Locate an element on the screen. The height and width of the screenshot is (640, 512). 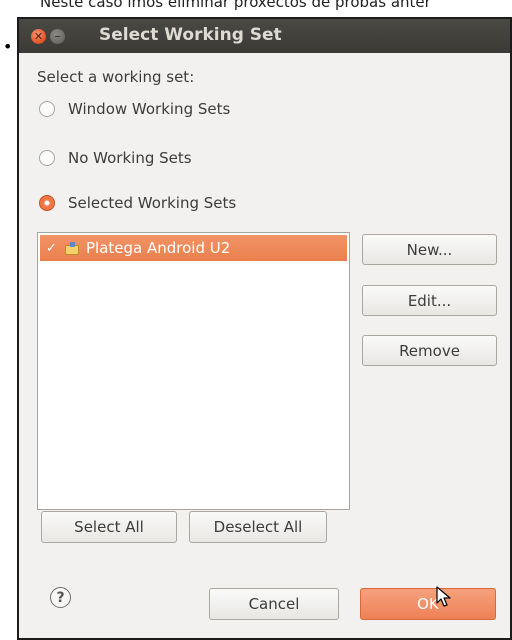
title-bar: ✕ – Select Working Set is located at coordinates (264, 36).